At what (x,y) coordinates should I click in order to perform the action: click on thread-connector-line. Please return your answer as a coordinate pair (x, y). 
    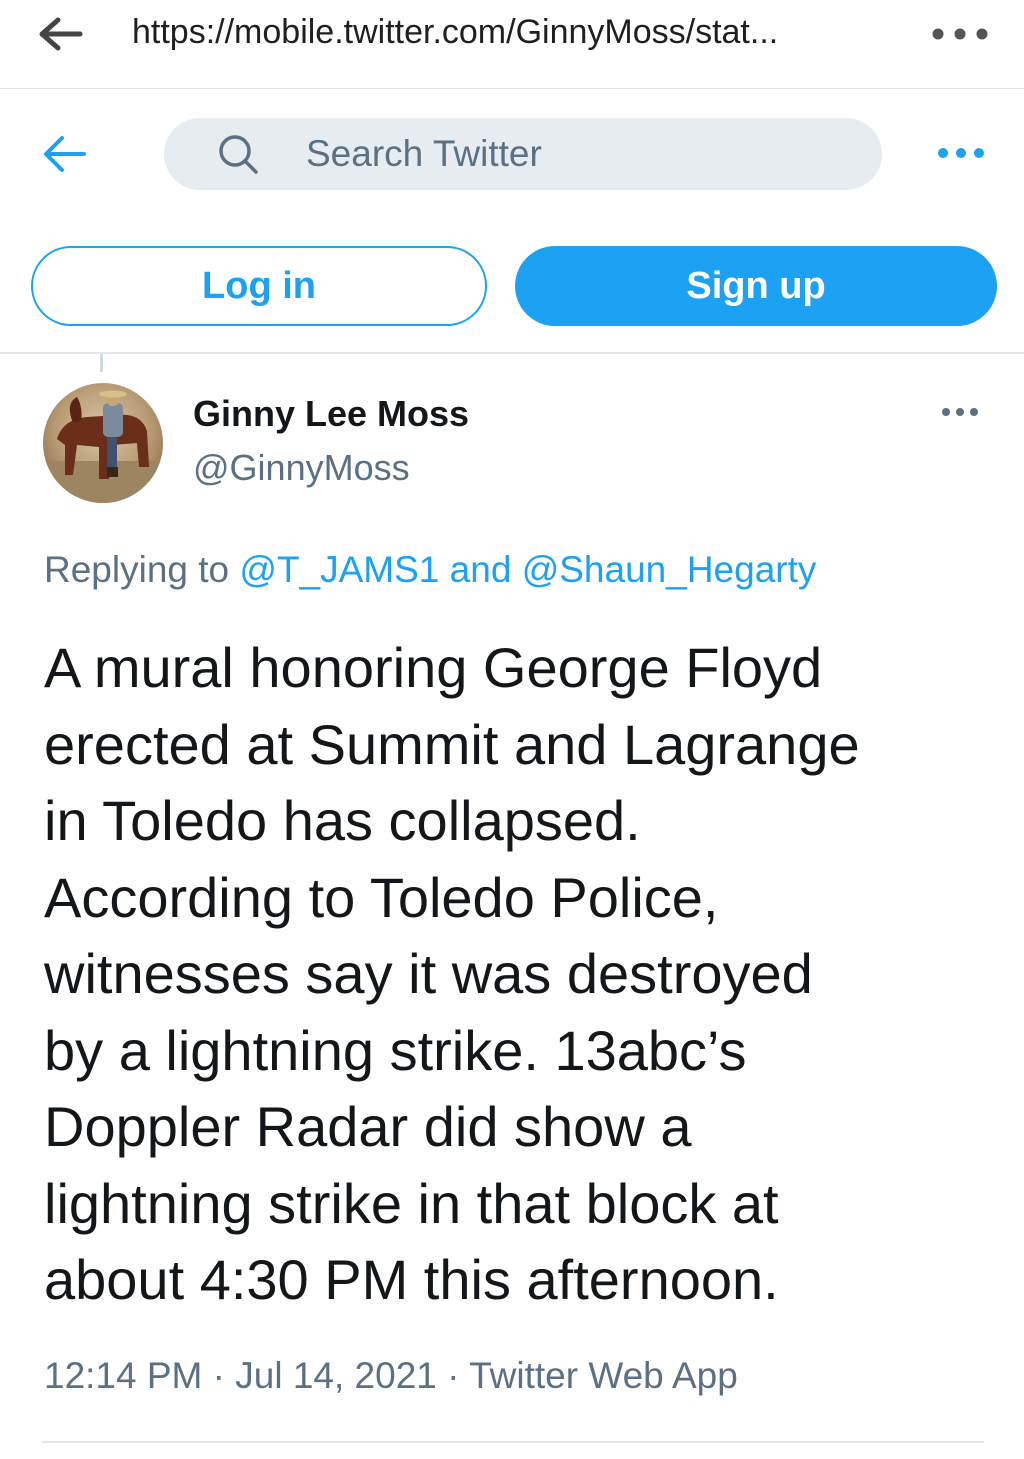
    Looking at the image, I should click on (101, 363).